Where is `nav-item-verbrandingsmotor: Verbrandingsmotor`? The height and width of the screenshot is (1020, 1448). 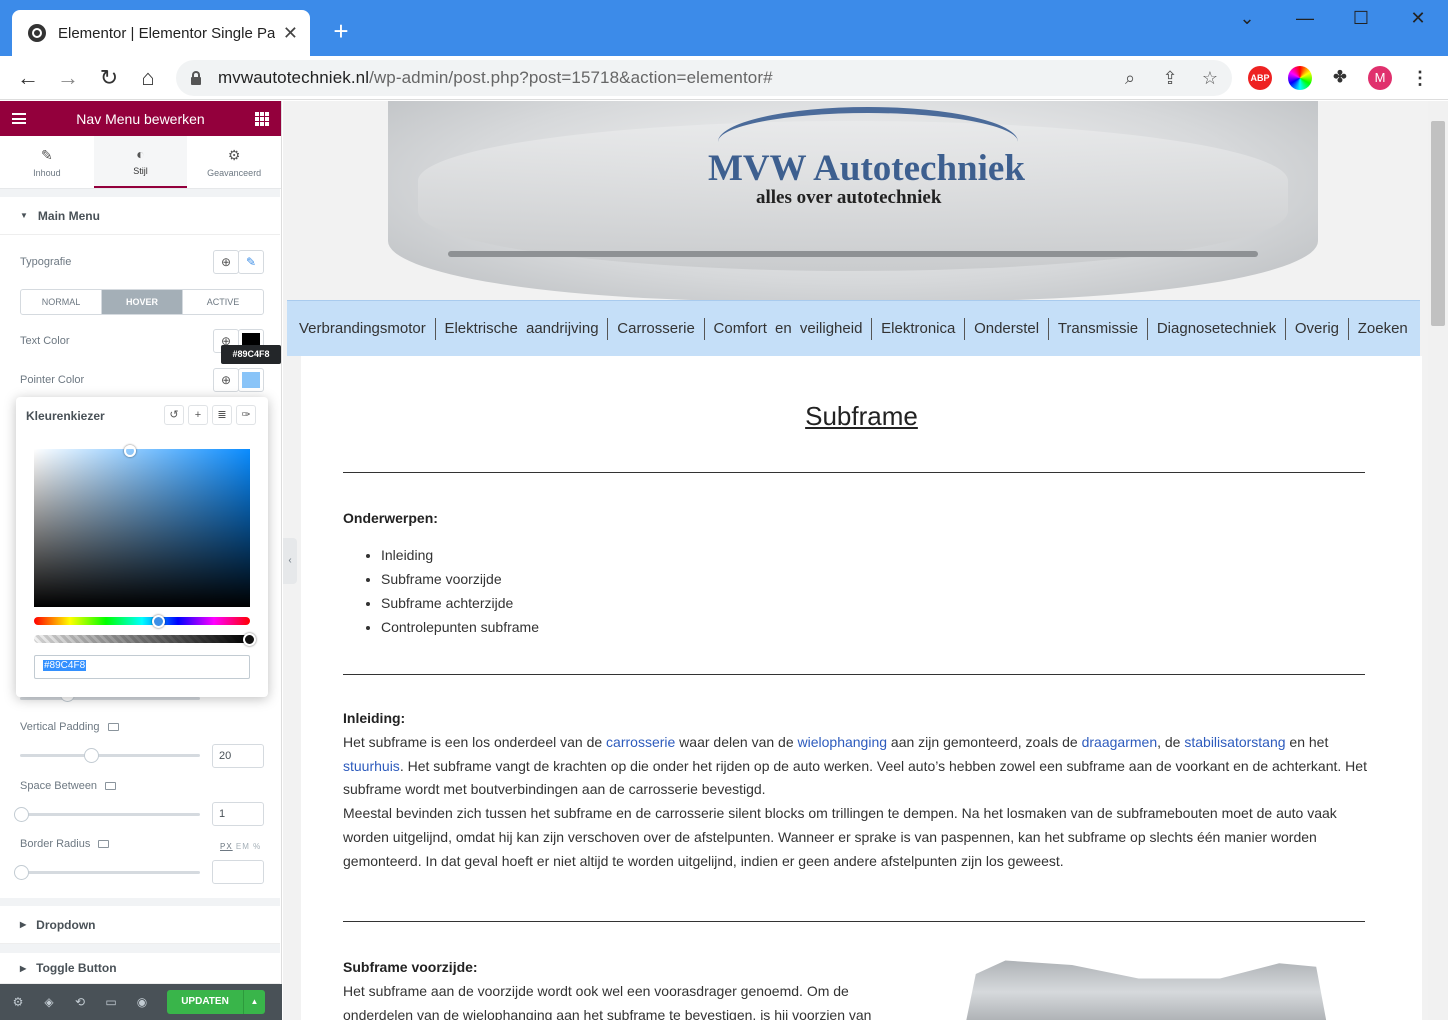 nav-item-verbrandingsmotor: Verbrandingsmotor is located at coordinates (362, 328).